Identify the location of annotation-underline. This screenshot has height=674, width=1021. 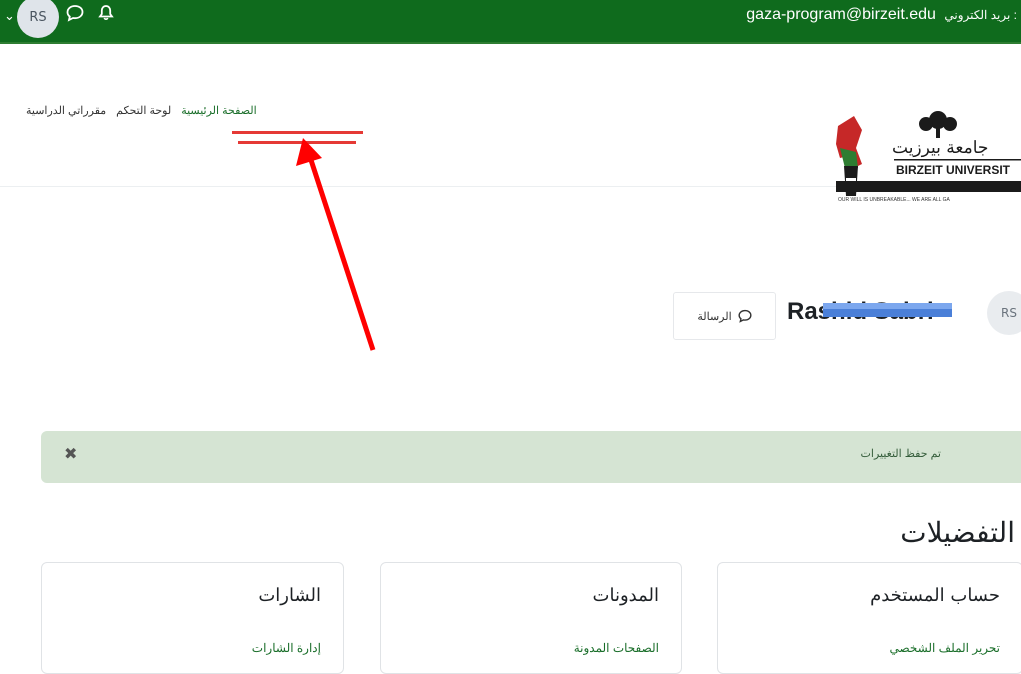
(297, 132).